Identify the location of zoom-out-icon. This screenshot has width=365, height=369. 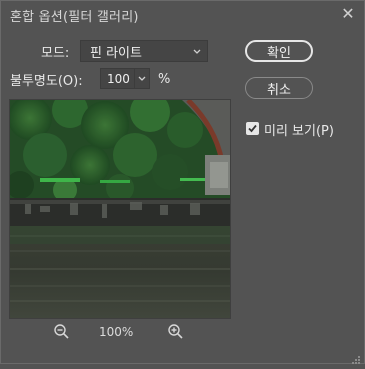
(62, 332).